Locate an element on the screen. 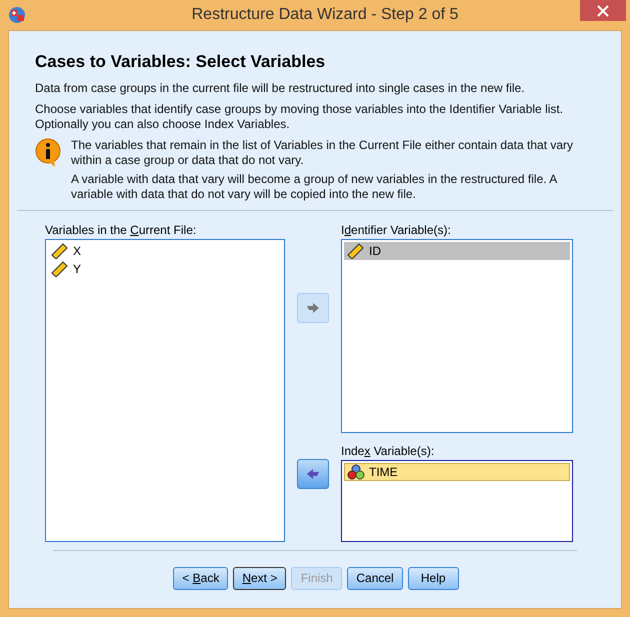  paragraph: A variable with data that vary will become a group of new variables in the restructured file. A variable with data that do not vary will be copied into the new file. is located at coordinates (314, 187).